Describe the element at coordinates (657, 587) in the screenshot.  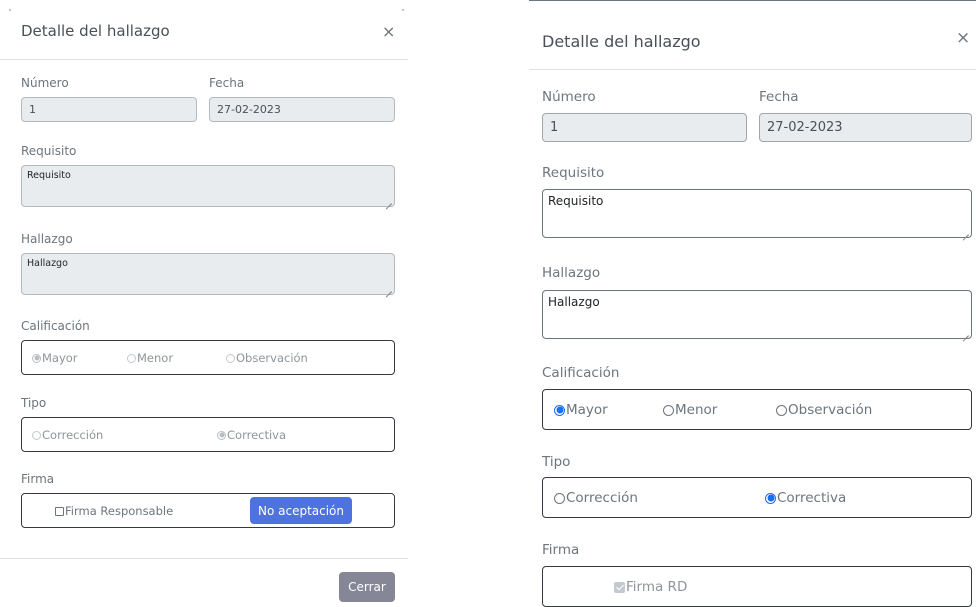
I see `checkbox-label: Firma RD` at that location.